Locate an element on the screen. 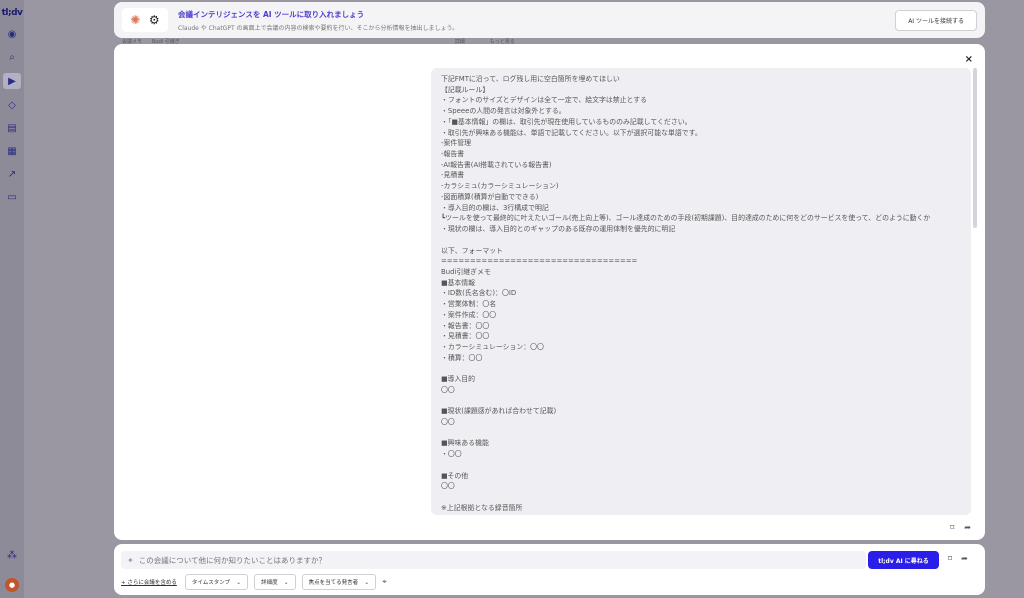  avatar: ● is located at coordinates (12, 585).